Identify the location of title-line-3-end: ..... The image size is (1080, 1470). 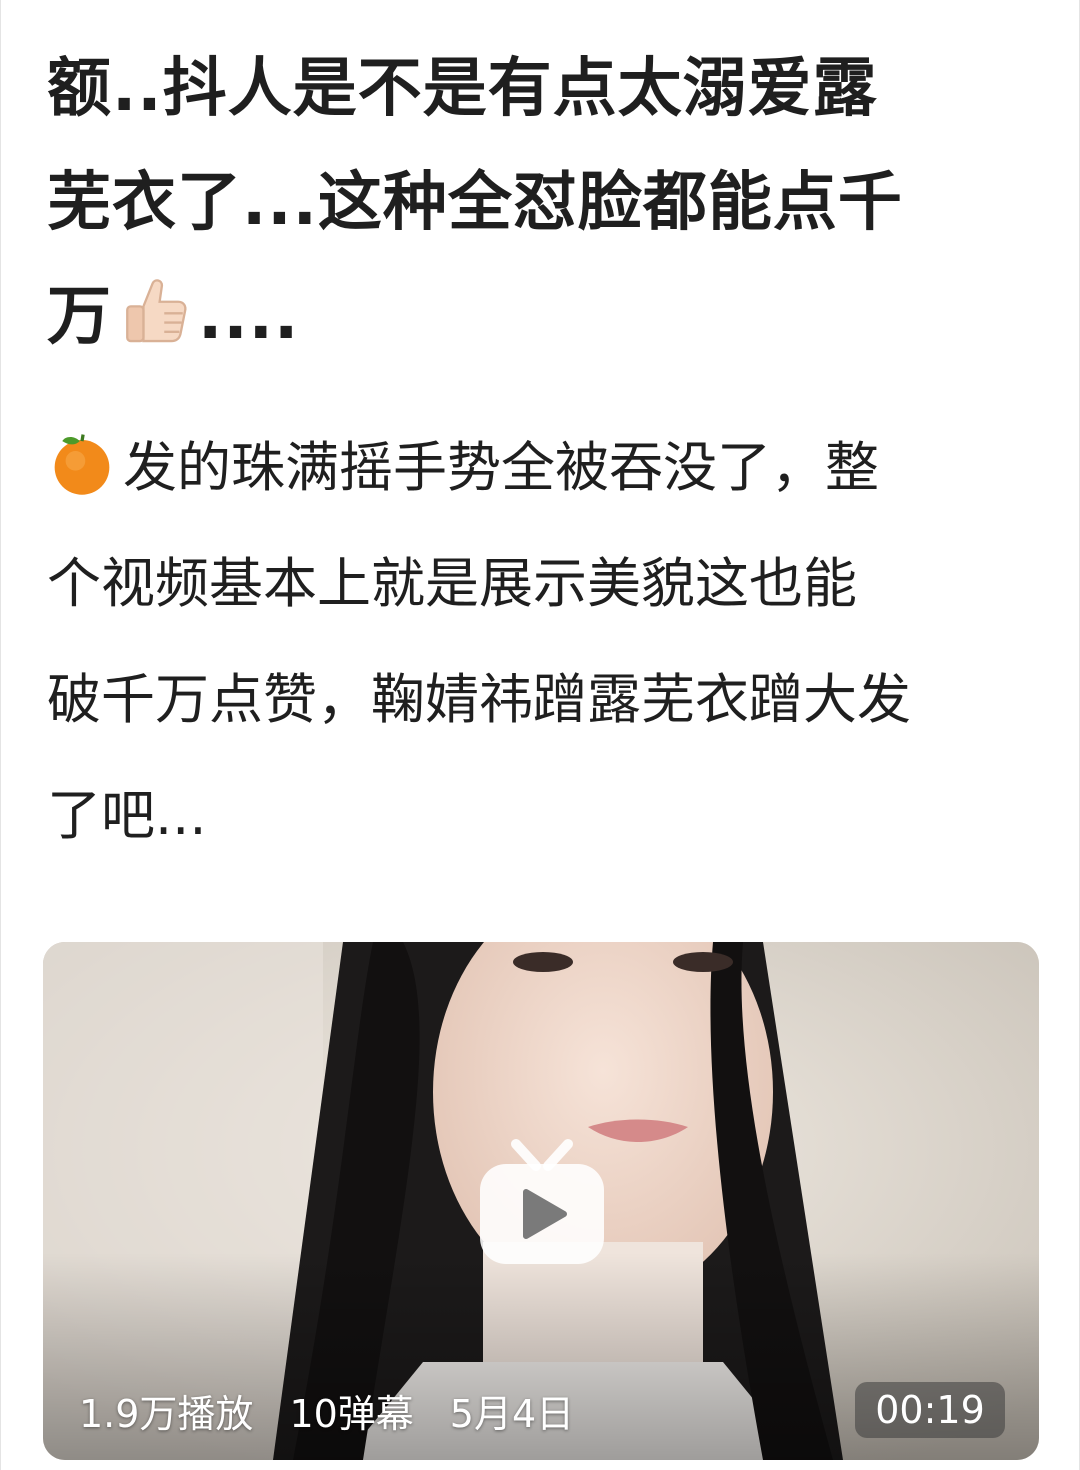
(249, 317).